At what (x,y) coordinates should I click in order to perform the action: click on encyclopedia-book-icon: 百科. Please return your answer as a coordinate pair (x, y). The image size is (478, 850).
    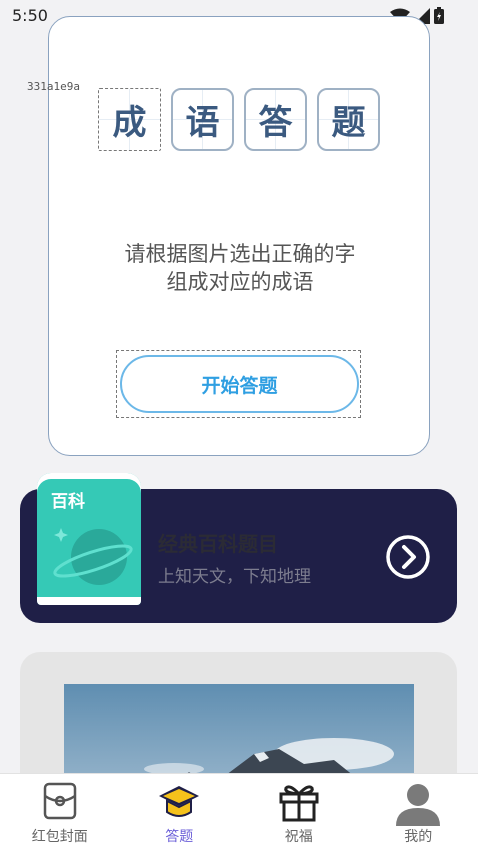
    Looking at the image, I should click on (89, 539).